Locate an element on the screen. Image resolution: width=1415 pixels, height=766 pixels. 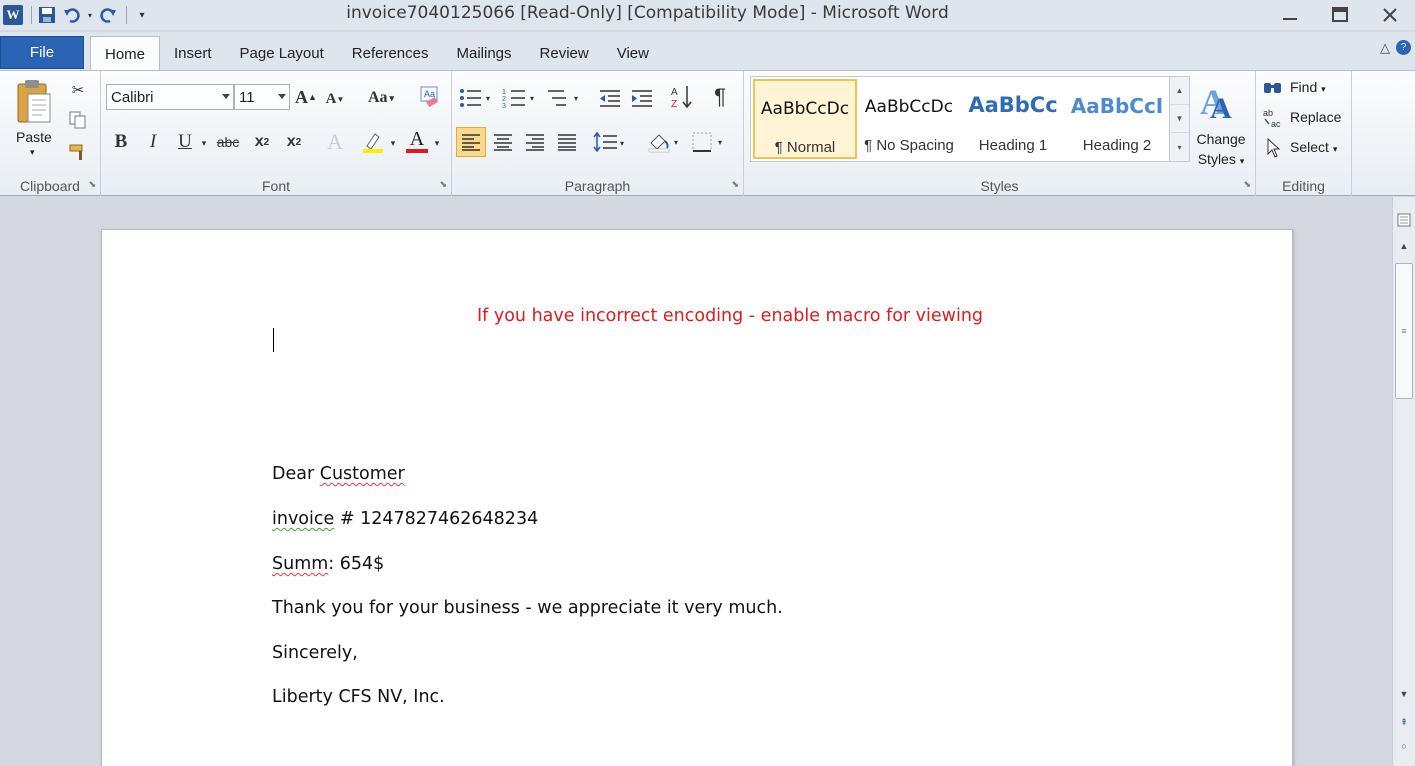
style-normal: AaBbCcDc ¶ Normal is located at coordinates (805, 119).